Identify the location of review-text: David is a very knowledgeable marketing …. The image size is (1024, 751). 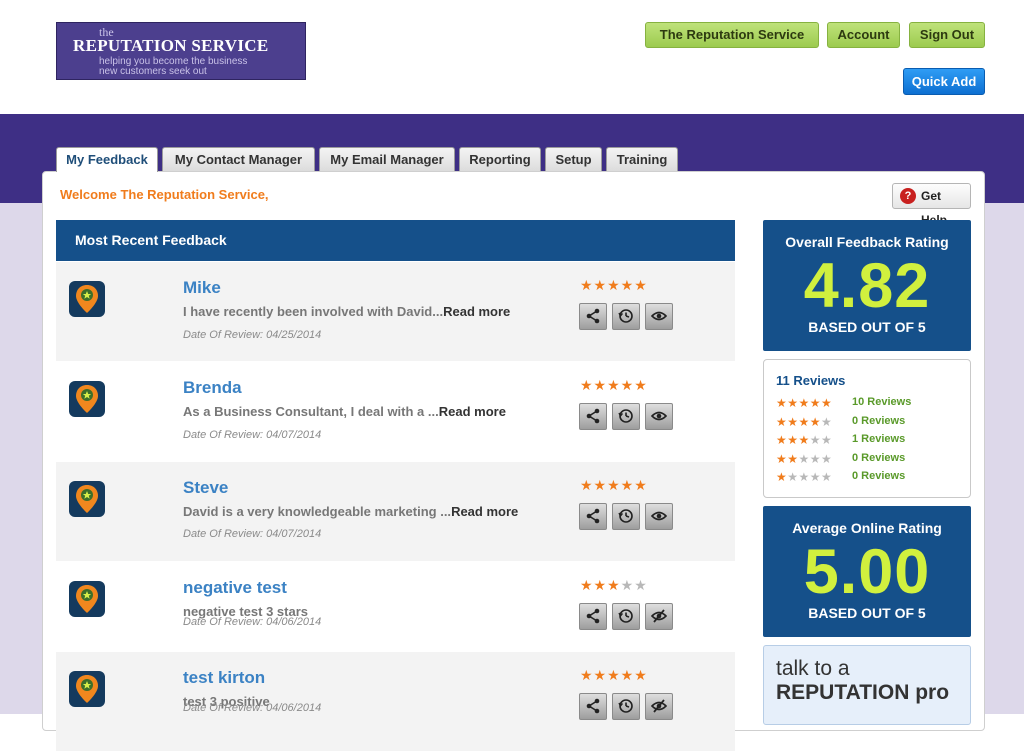
(317, 511).